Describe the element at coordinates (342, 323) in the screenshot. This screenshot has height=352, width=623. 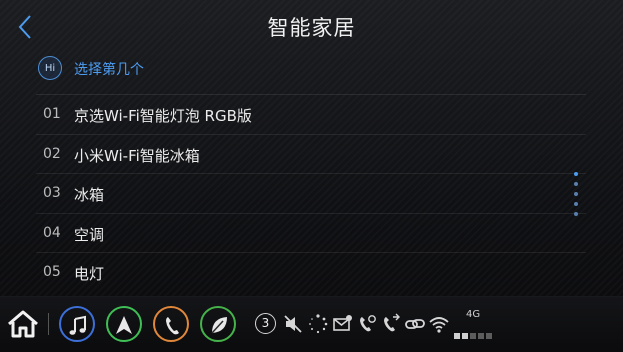
I see `message-icon` at that location.